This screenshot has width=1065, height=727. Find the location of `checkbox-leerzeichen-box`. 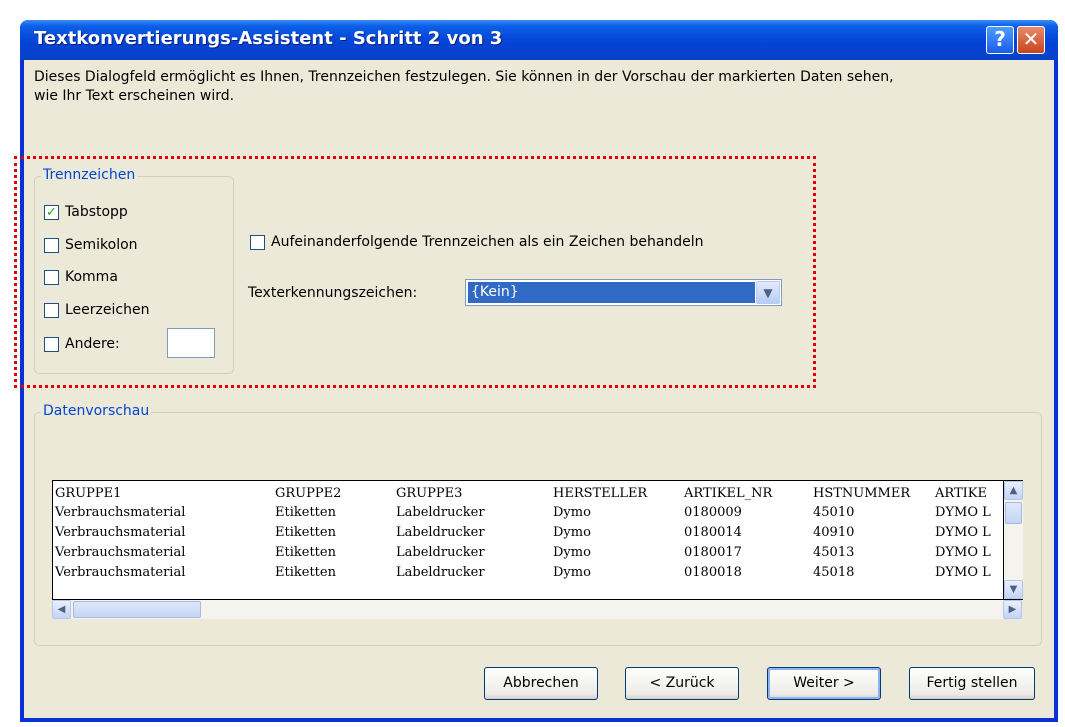

checkbox-leerzeichen-box is located at coordinates (51, 310).